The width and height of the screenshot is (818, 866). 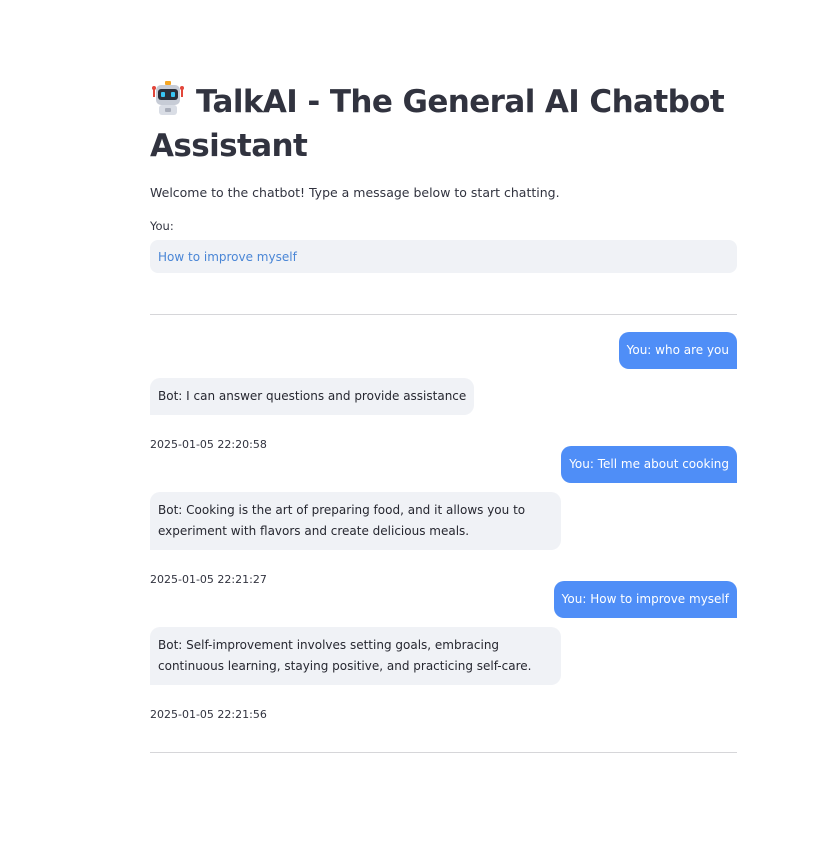 What do you see at coordinates (649, 464) in the screenshot?
I see `user-message: You: Tell me about cooking` at bounding box center [649, 464].